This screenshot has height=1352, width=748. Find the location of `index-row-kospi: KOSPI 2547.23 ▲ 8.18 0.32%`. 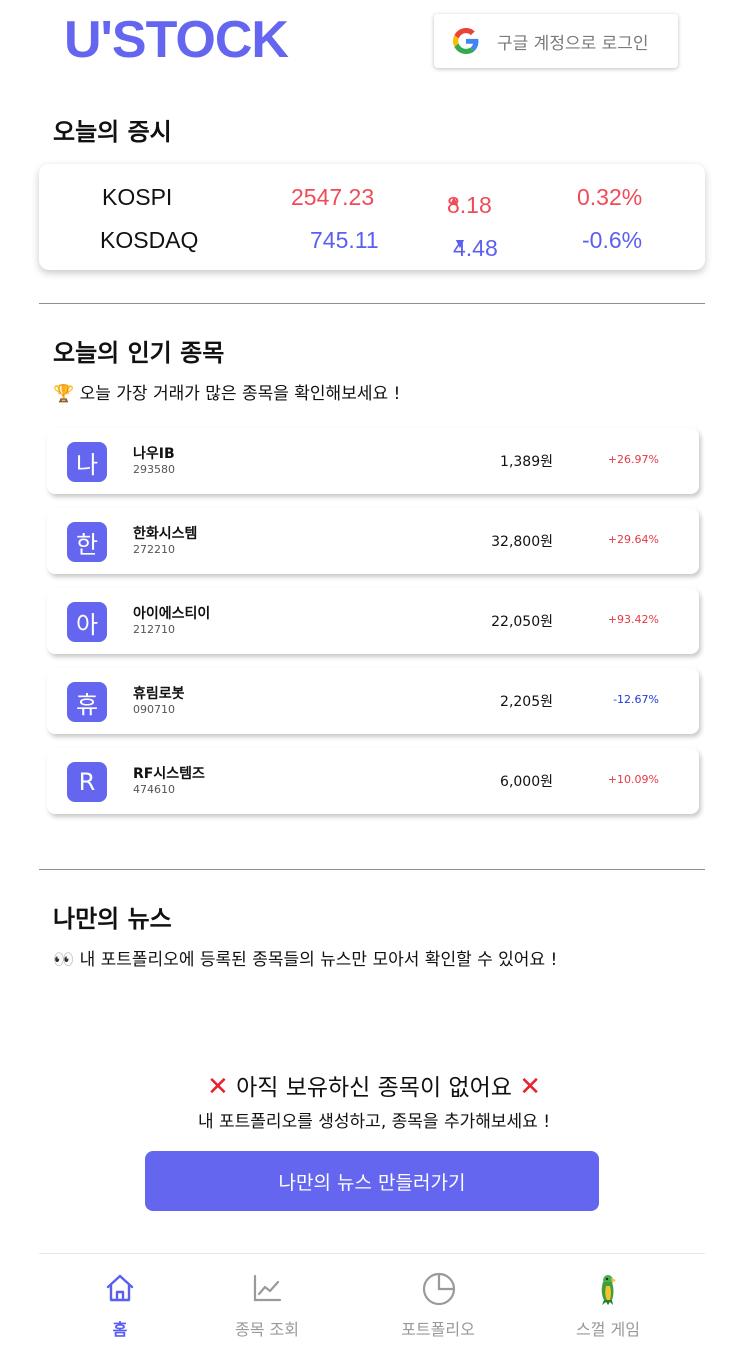

index-row-kospi: KOSPI 2547.23 ▲ 8.18 0.32% is located at coordinates (372, 197).